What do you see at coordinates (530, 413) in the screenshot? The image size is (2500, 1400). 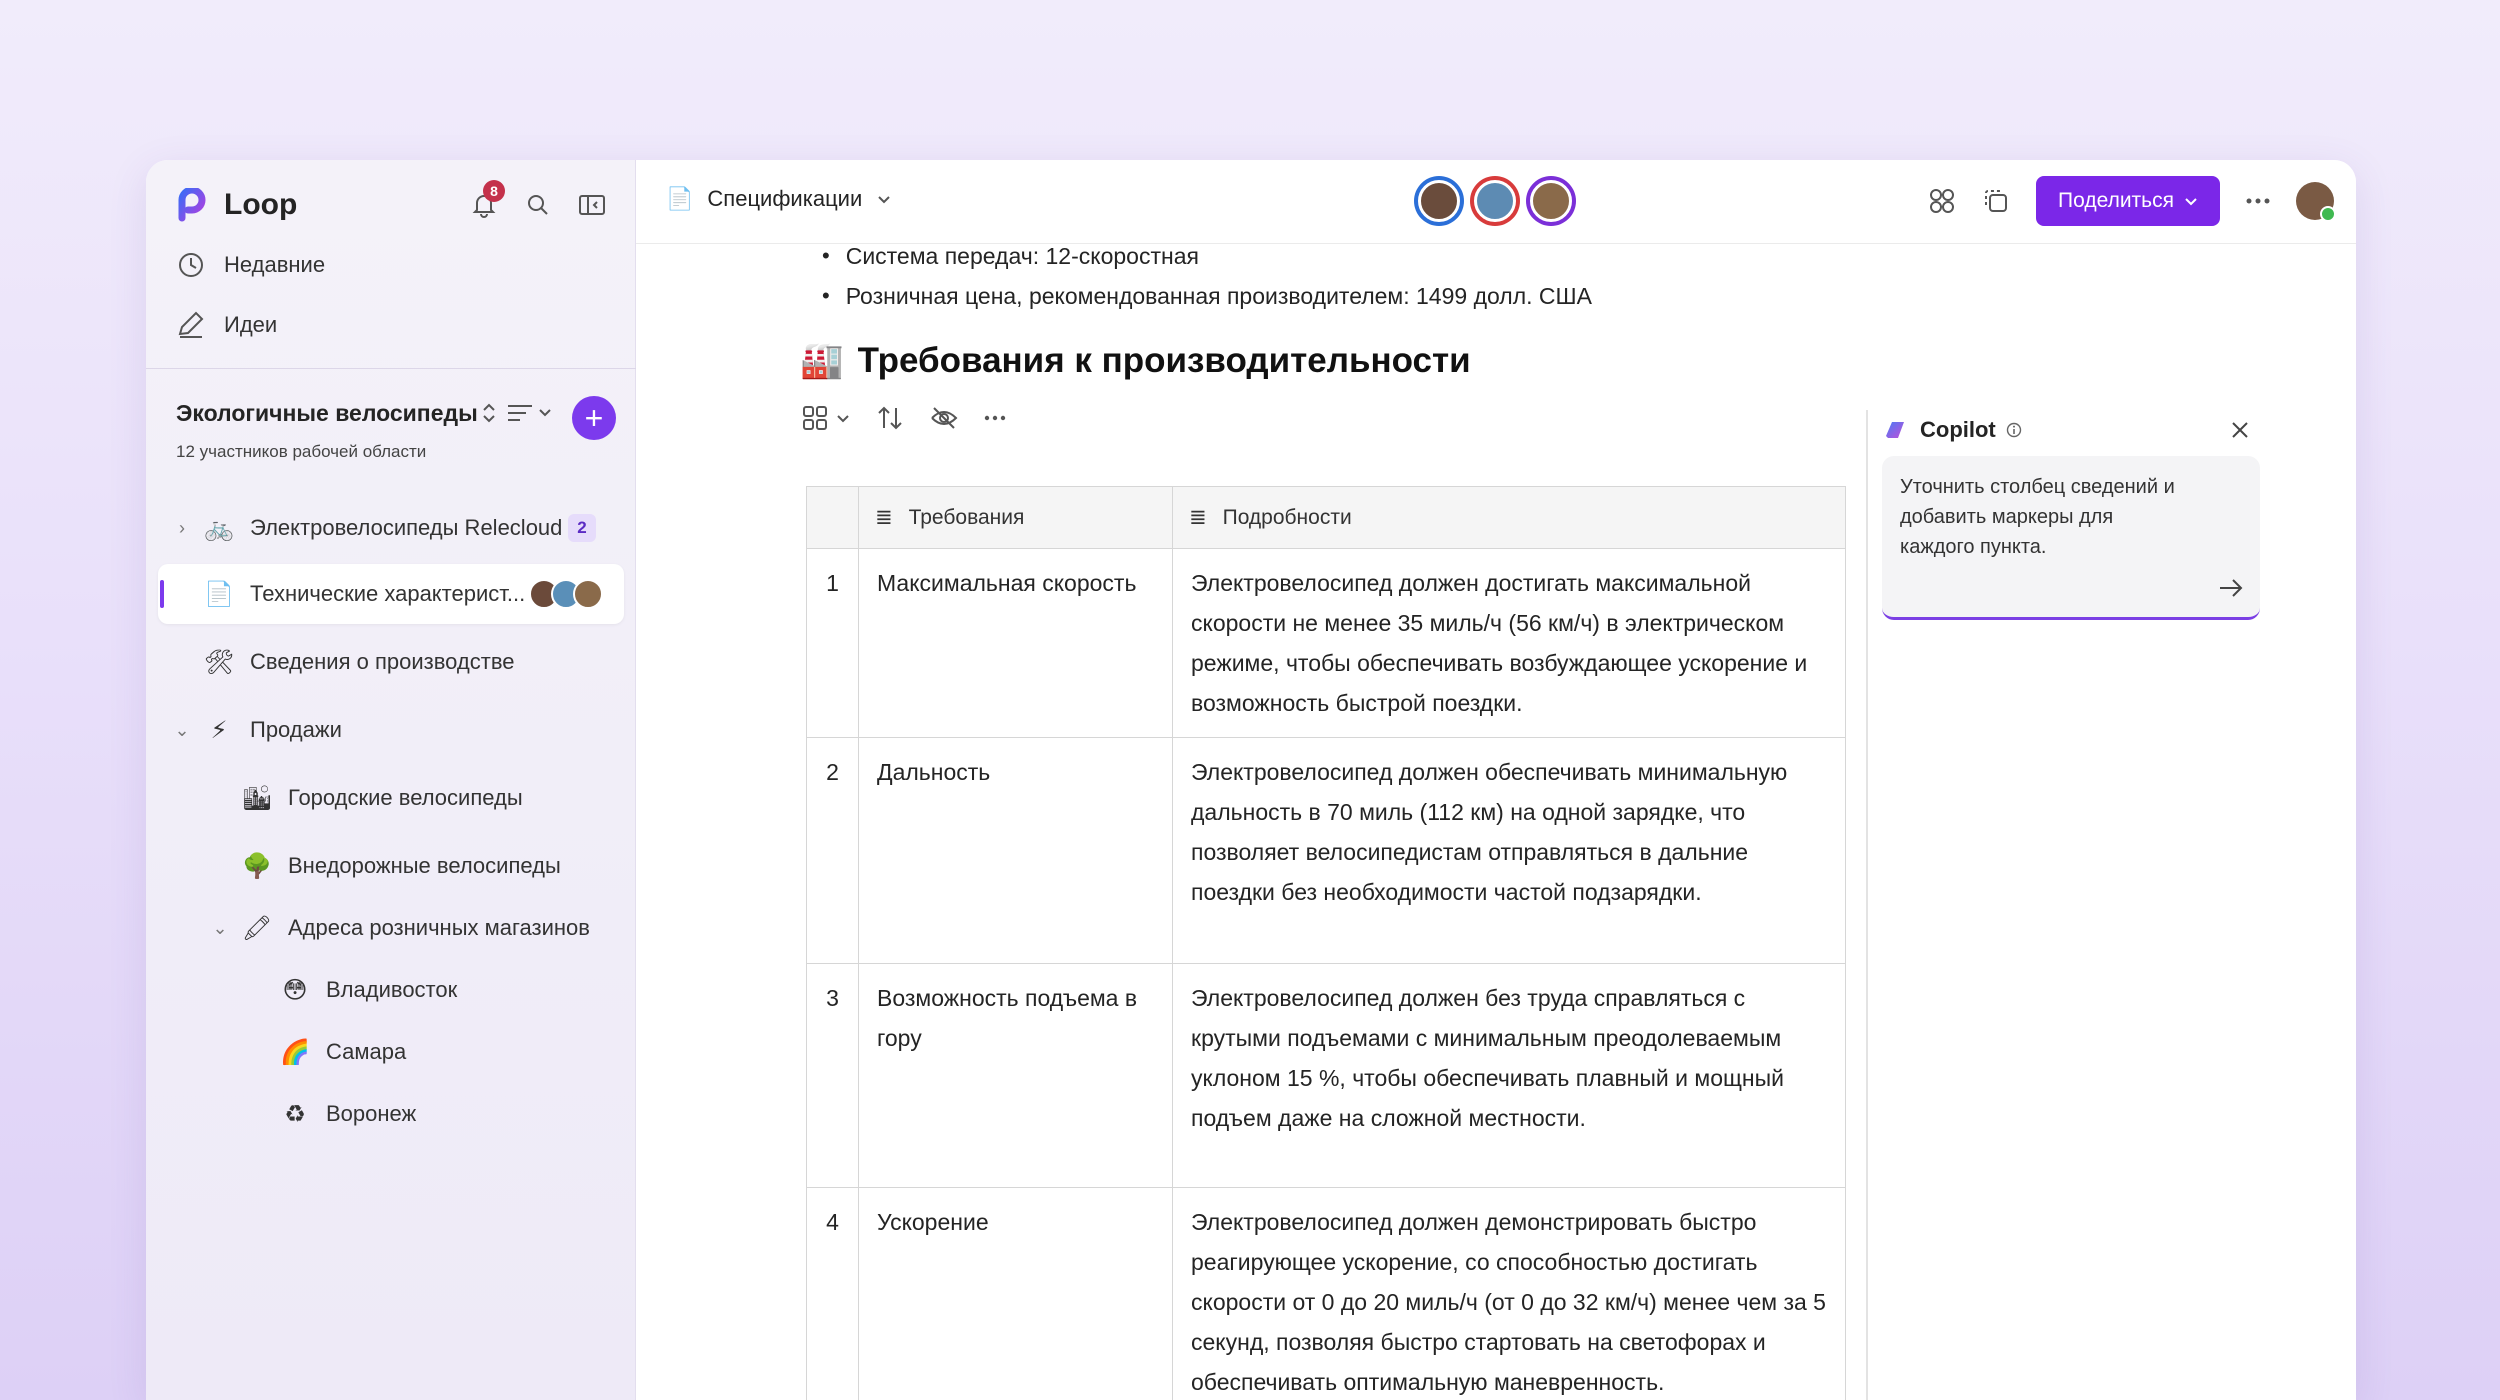 I see `sort-list-icon` at bounding box center [530, 413].